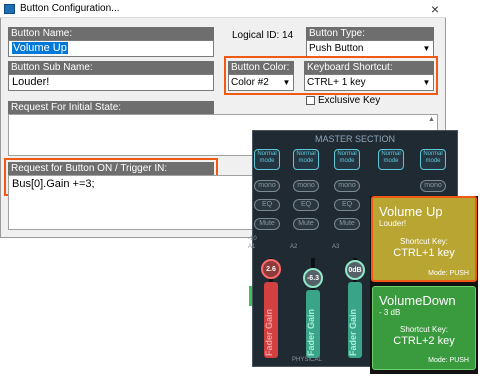 This screenshot has height=376, width=480. I want to click on button-type-label: Button Type:, so click(370, 33).